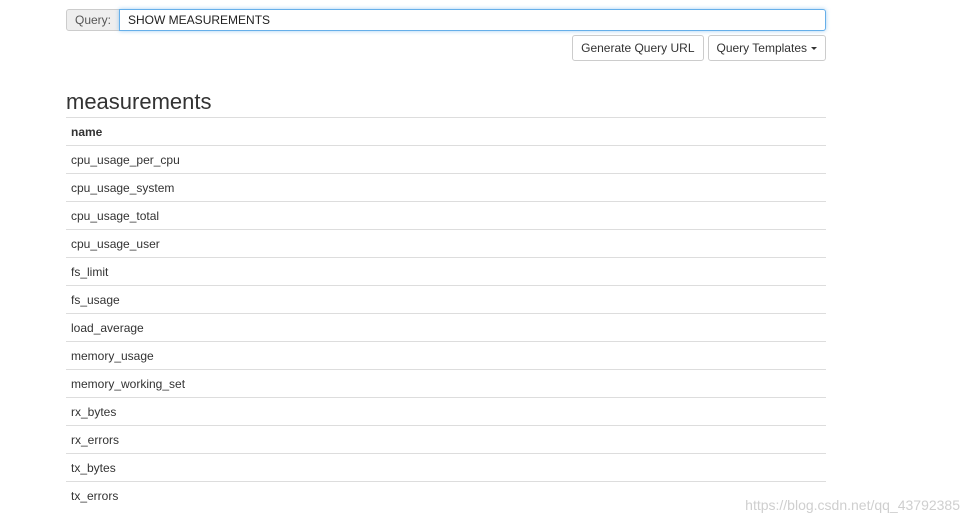 The height and width of the screenshot is (522, 968). I want to click on table-row: rx_errors, so click(446, 439).